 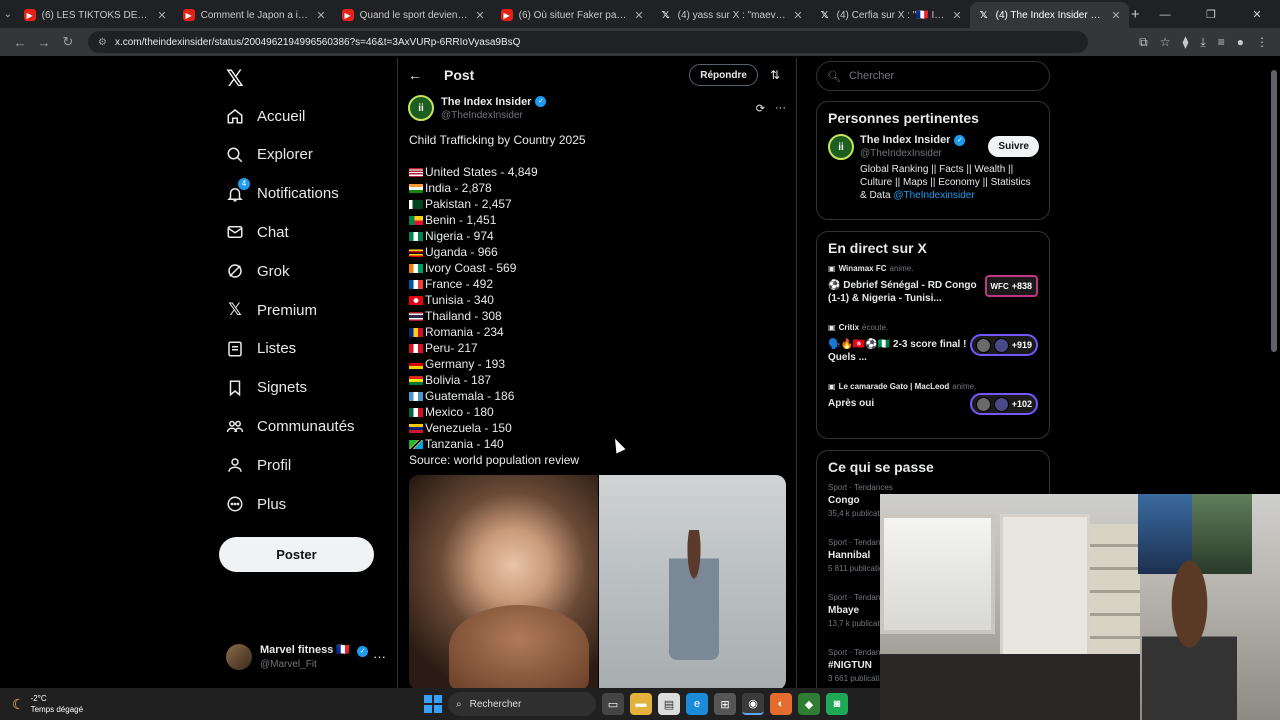 What do you see at coordinates (723, 75) in the screenshot?
I see `reply-button: Répondre` at bounding box center [723, 75].